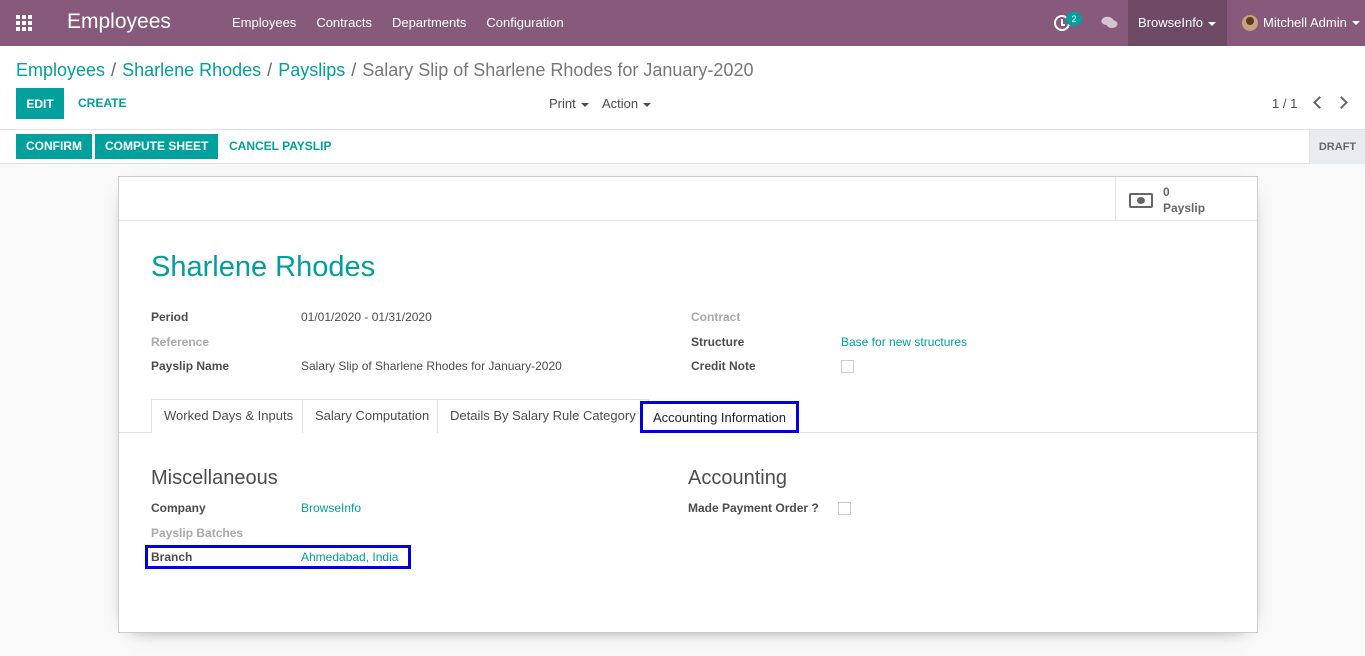 This screenshot has width=1365, height=656. What do you see at coordinates (1186, 198) in the screenshot?
I see `payslip-stat-button: 0 Payslip` at bounding box center [1186, 198].